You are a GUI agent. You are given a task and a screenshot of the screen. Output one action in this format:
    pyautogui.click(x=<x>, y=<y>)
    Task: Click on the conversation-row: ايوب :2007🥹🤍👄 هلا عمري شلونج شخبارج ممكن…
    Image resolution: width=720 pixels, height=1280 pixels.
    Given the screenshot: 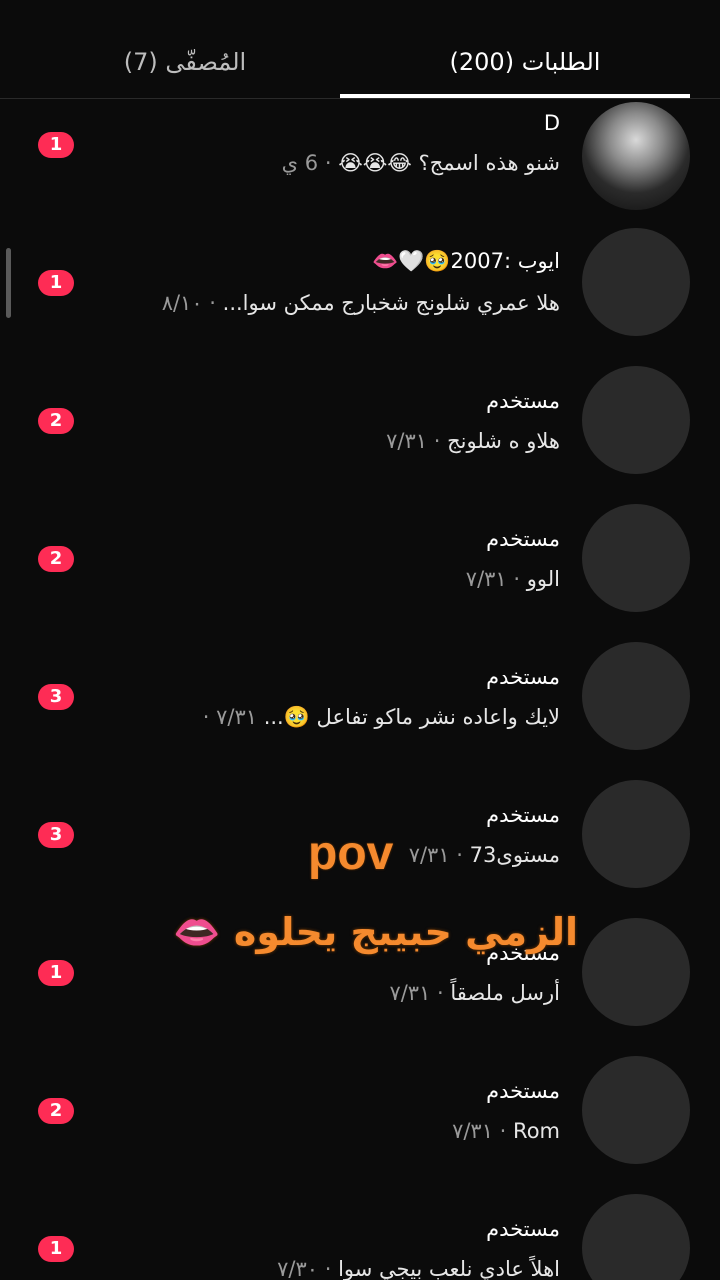 What is the action you would take?
    pyautogui.click(x=360, y=297)
    